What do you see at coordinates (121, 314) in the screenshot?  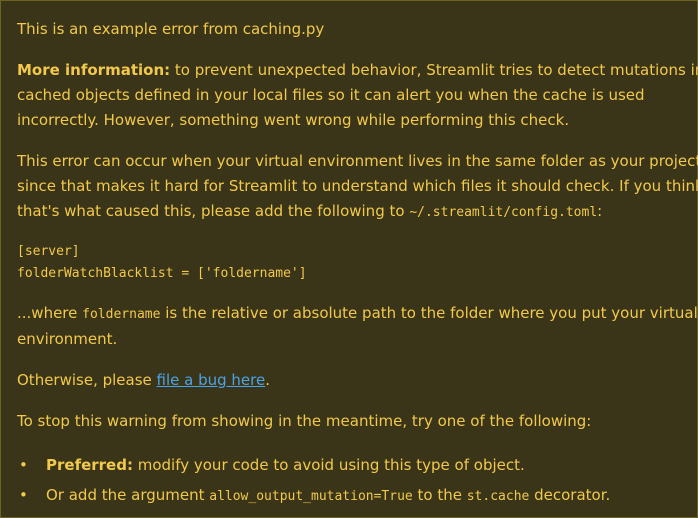 I see `foldername-code: foldername` at bounding box center [121, 314].